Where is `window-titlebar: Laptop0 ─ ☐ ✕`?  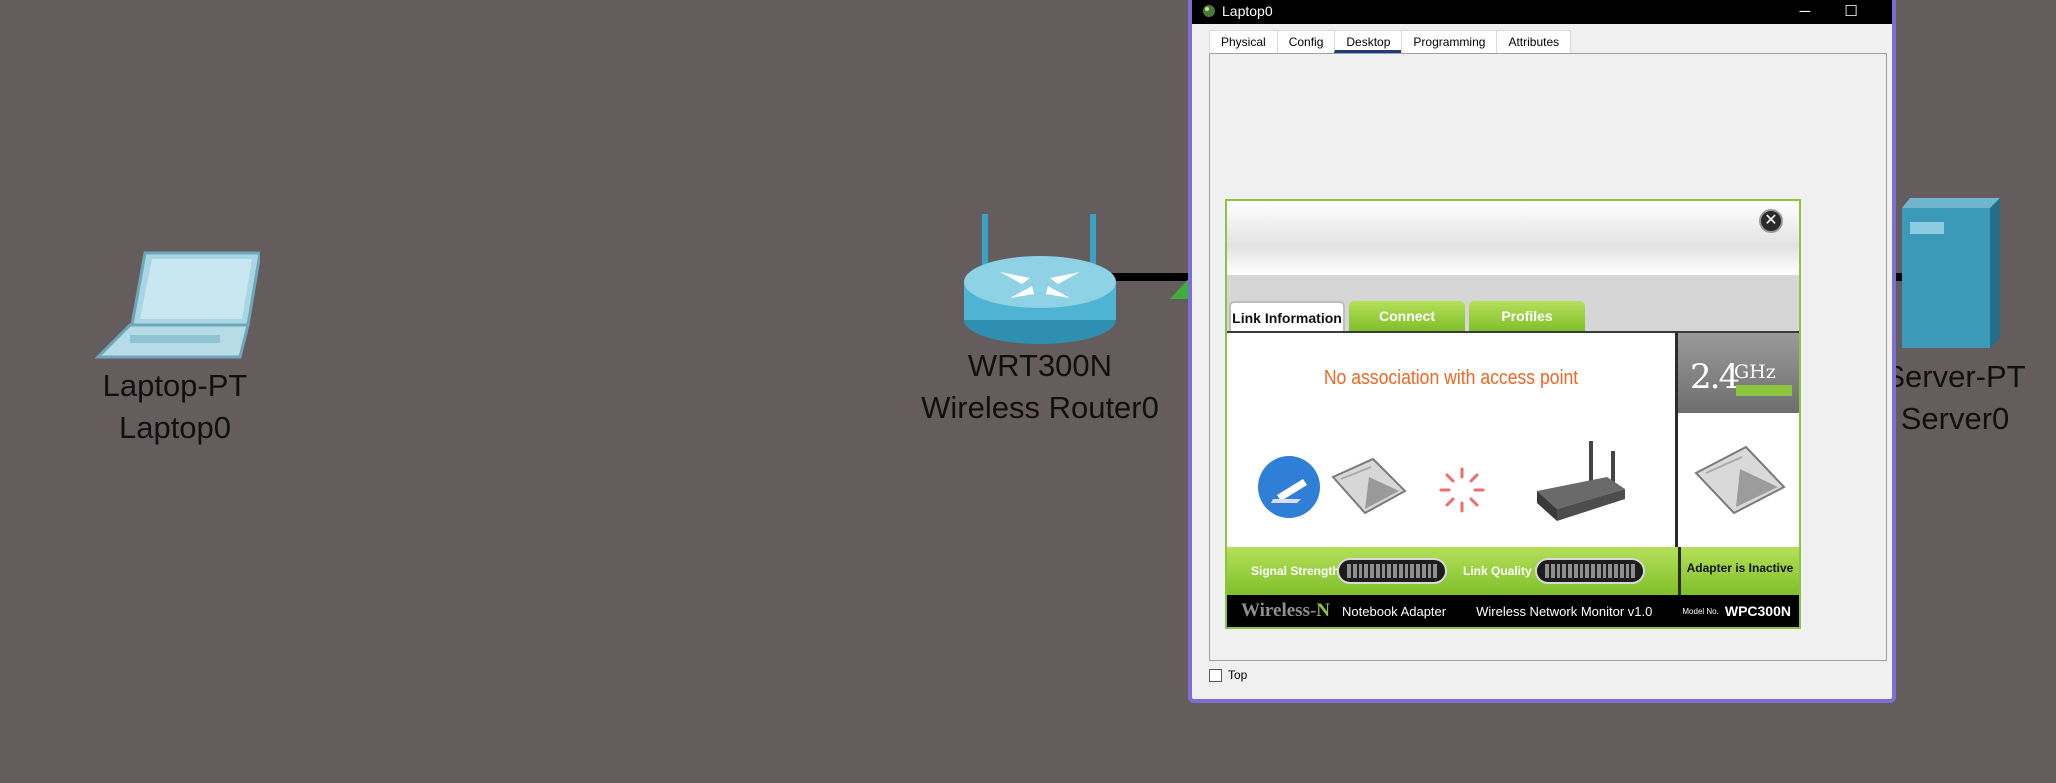 window-titlebar: Laptop0 ─ ☐ ✕ is located at coordinates (1542, 12).